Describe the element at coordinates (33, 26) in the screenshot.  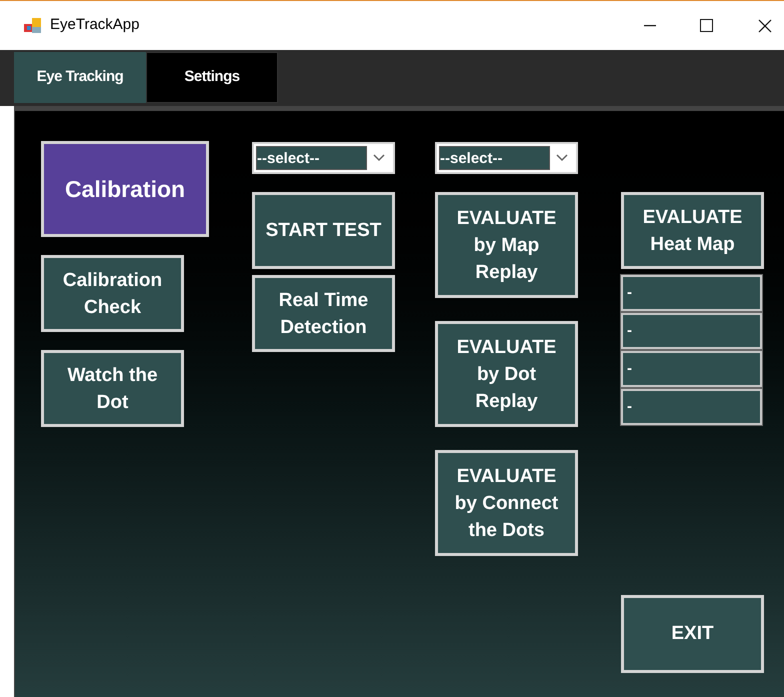
I see `app-icon` at that location.